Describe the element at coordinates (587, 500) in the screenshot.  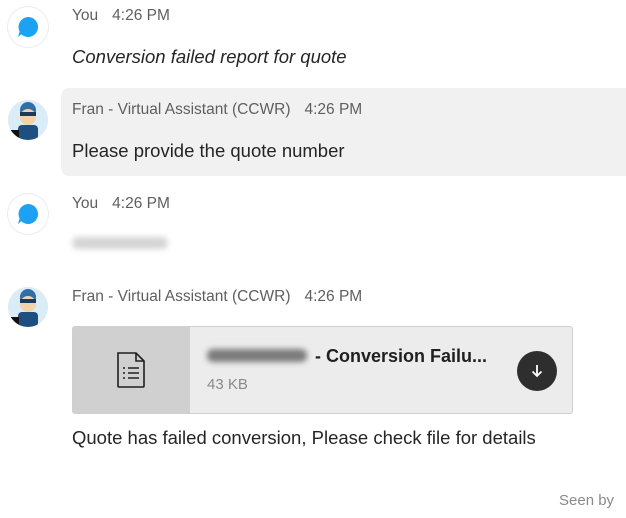
I see `seen-status: Seen by` at that location.